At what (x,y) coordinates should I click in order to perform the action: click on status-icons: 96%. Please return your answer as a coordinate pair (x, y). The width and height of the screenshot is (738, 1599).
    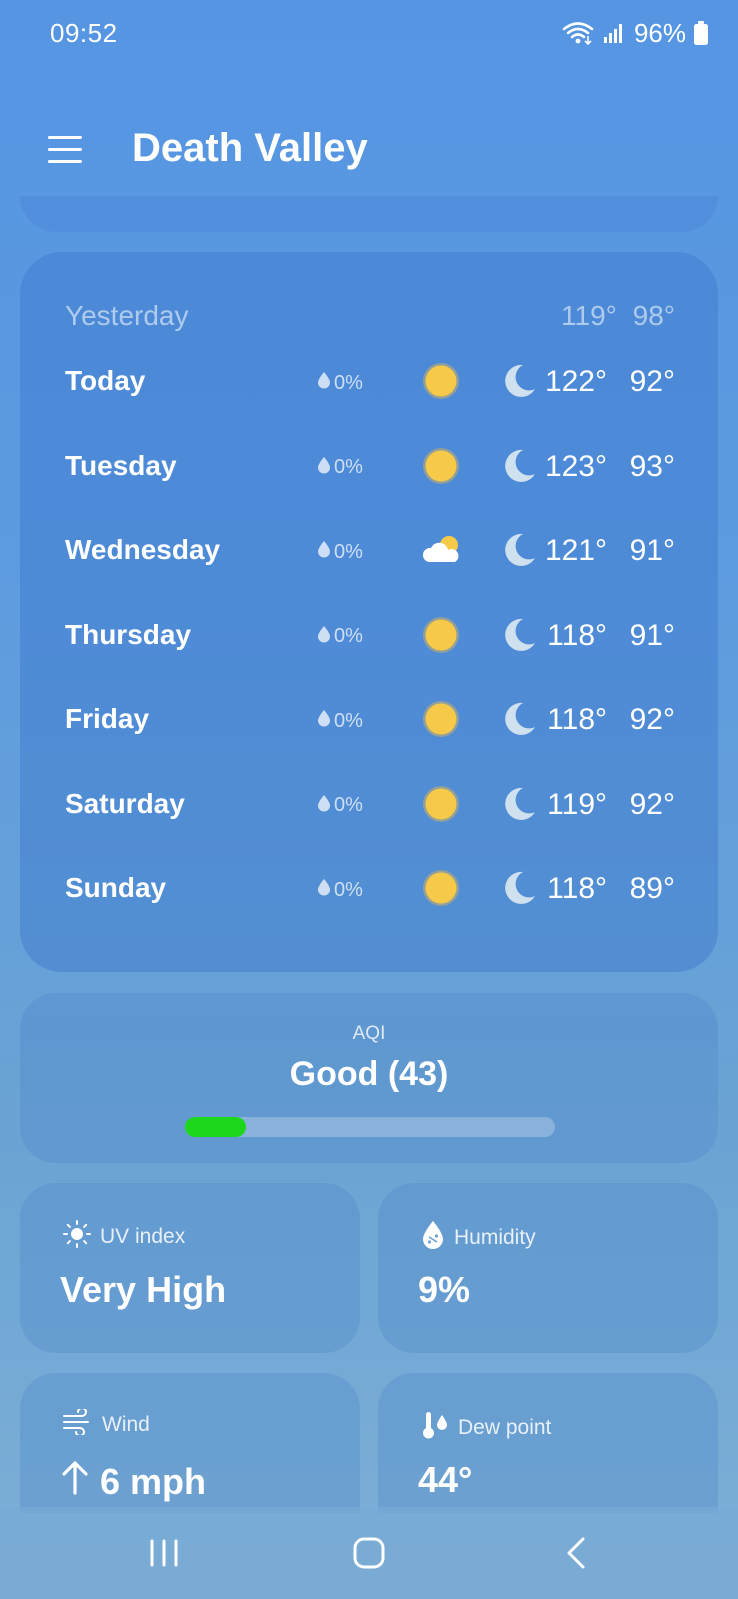
    Looking at the image, I should click on (635, 33).